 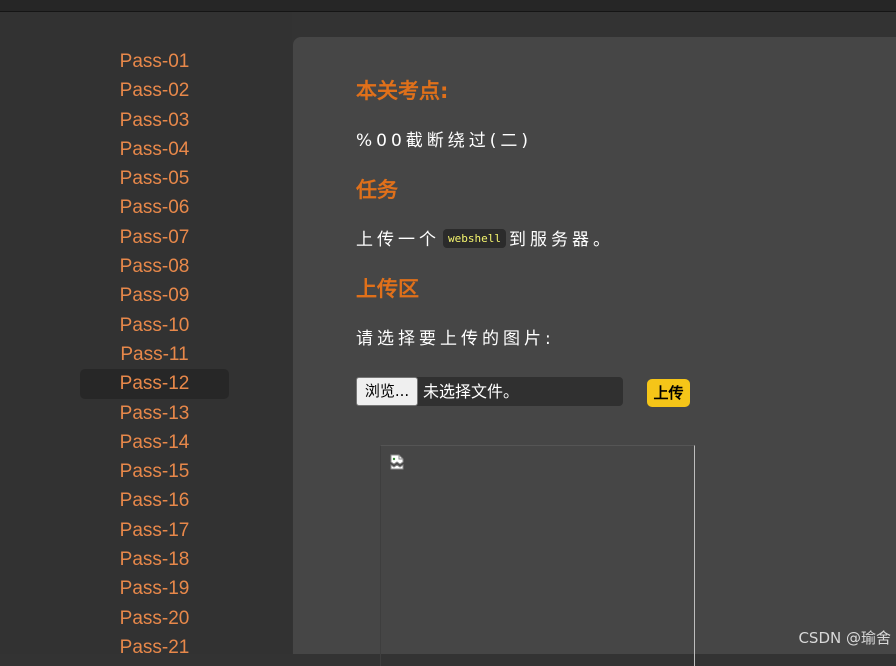 What do you see at coordinates (387, 289) in the screenshot?
I see `upload-area-heading: 上传区` at bounding box center [387, 289].